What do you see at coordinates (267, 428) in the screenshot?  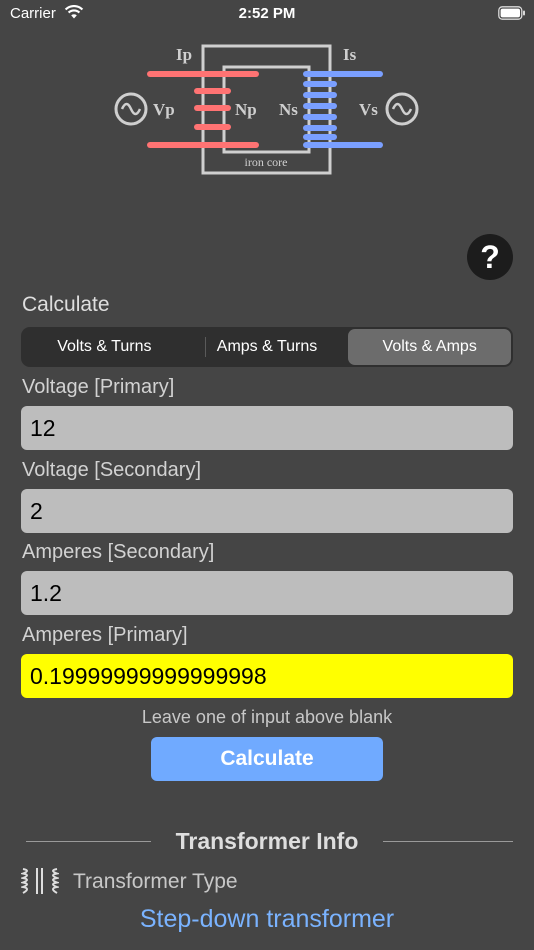 I see `voltage-primary-input: 12` at bounding box center [267, 428].